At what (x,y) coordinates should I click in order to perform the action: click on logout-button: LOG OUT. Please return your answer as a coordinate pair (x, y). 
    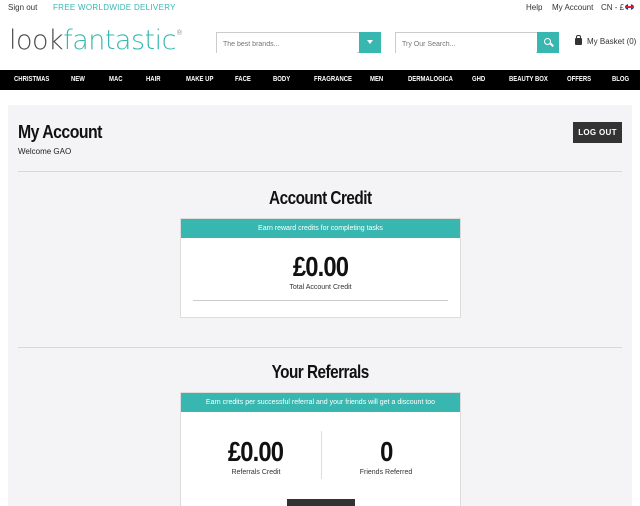
    Looking at the image, I should click on (597, 132).